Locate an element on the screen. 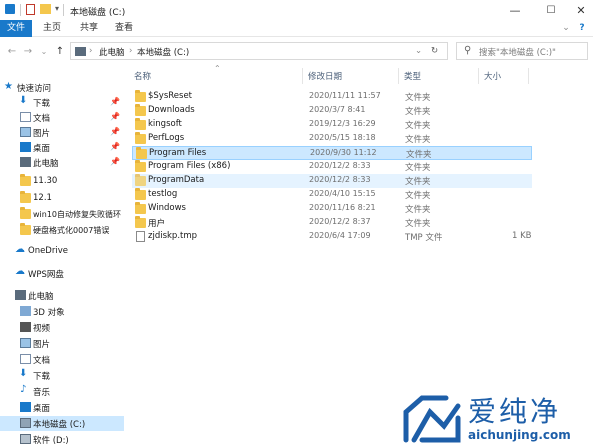 This screenshot has width=593, height=448. nav-documents: 文档 📌 is located at coordinates (62, 117).